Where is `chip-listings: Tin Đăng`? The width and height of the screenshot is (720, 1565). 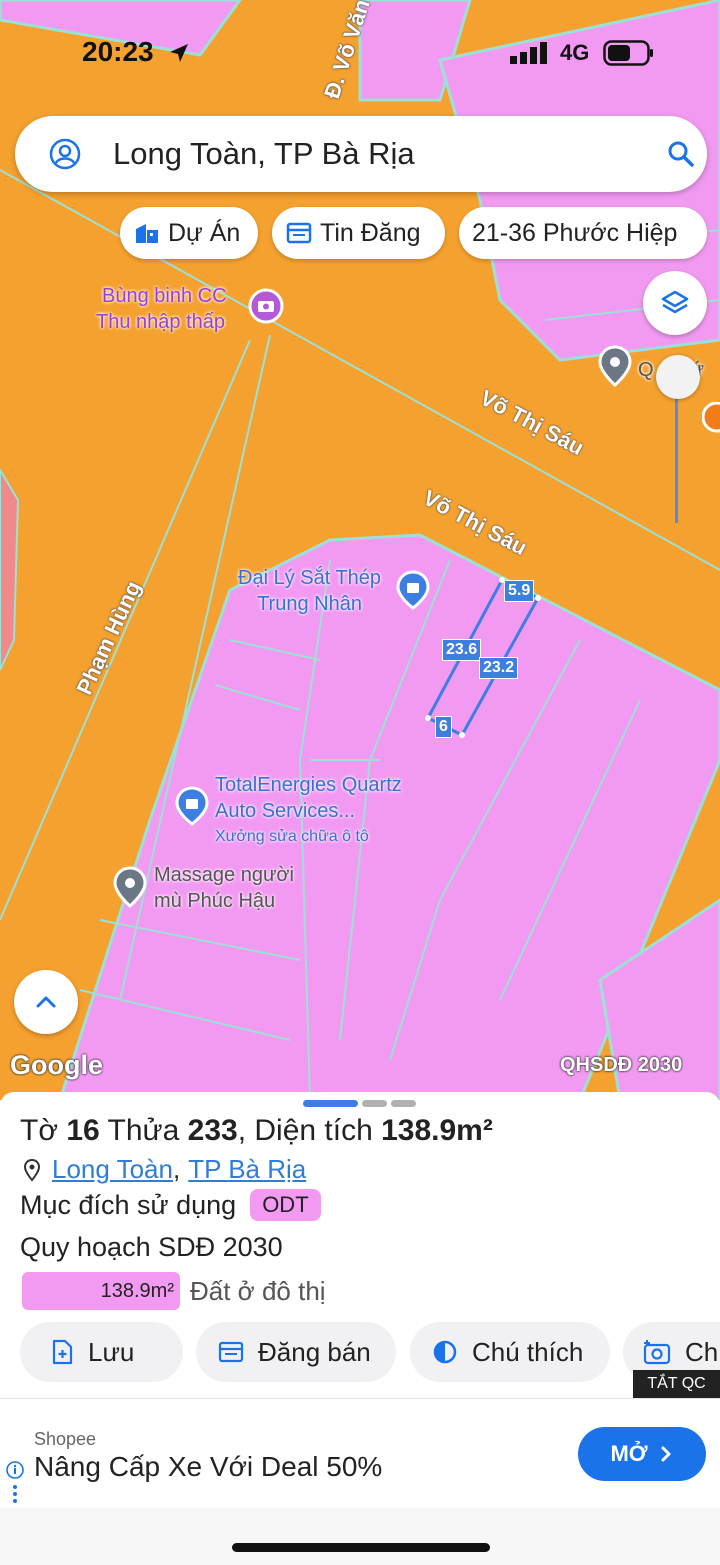
chip-listings: Tin Đăng is located at coordinates (358, 233).